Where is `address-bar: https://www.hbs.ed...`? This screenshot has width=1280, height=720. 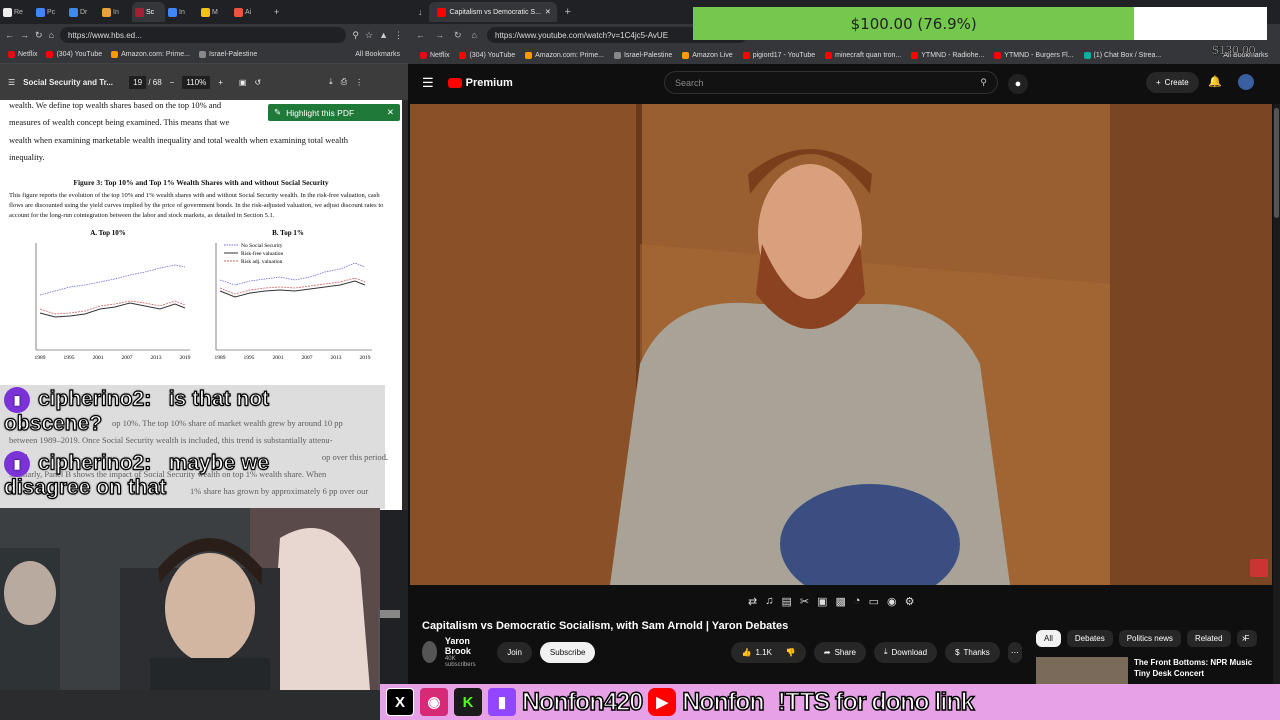
address-bar: https://www.hbs.ed... is located at coordinates (203, 35).